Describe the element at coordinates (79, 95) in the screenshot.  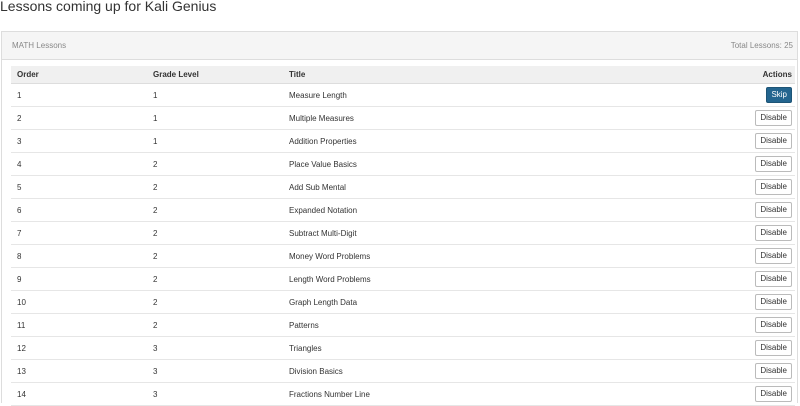
I see `cell-order: 1` at that location.